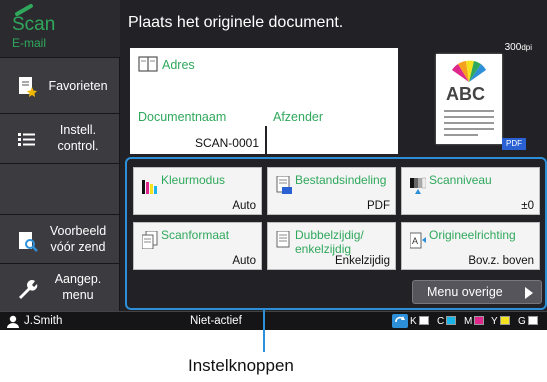  What do you see at coordinates (284, 185) in the screenshot?
I see `file-format-icon` at bounding box center [284, 185].